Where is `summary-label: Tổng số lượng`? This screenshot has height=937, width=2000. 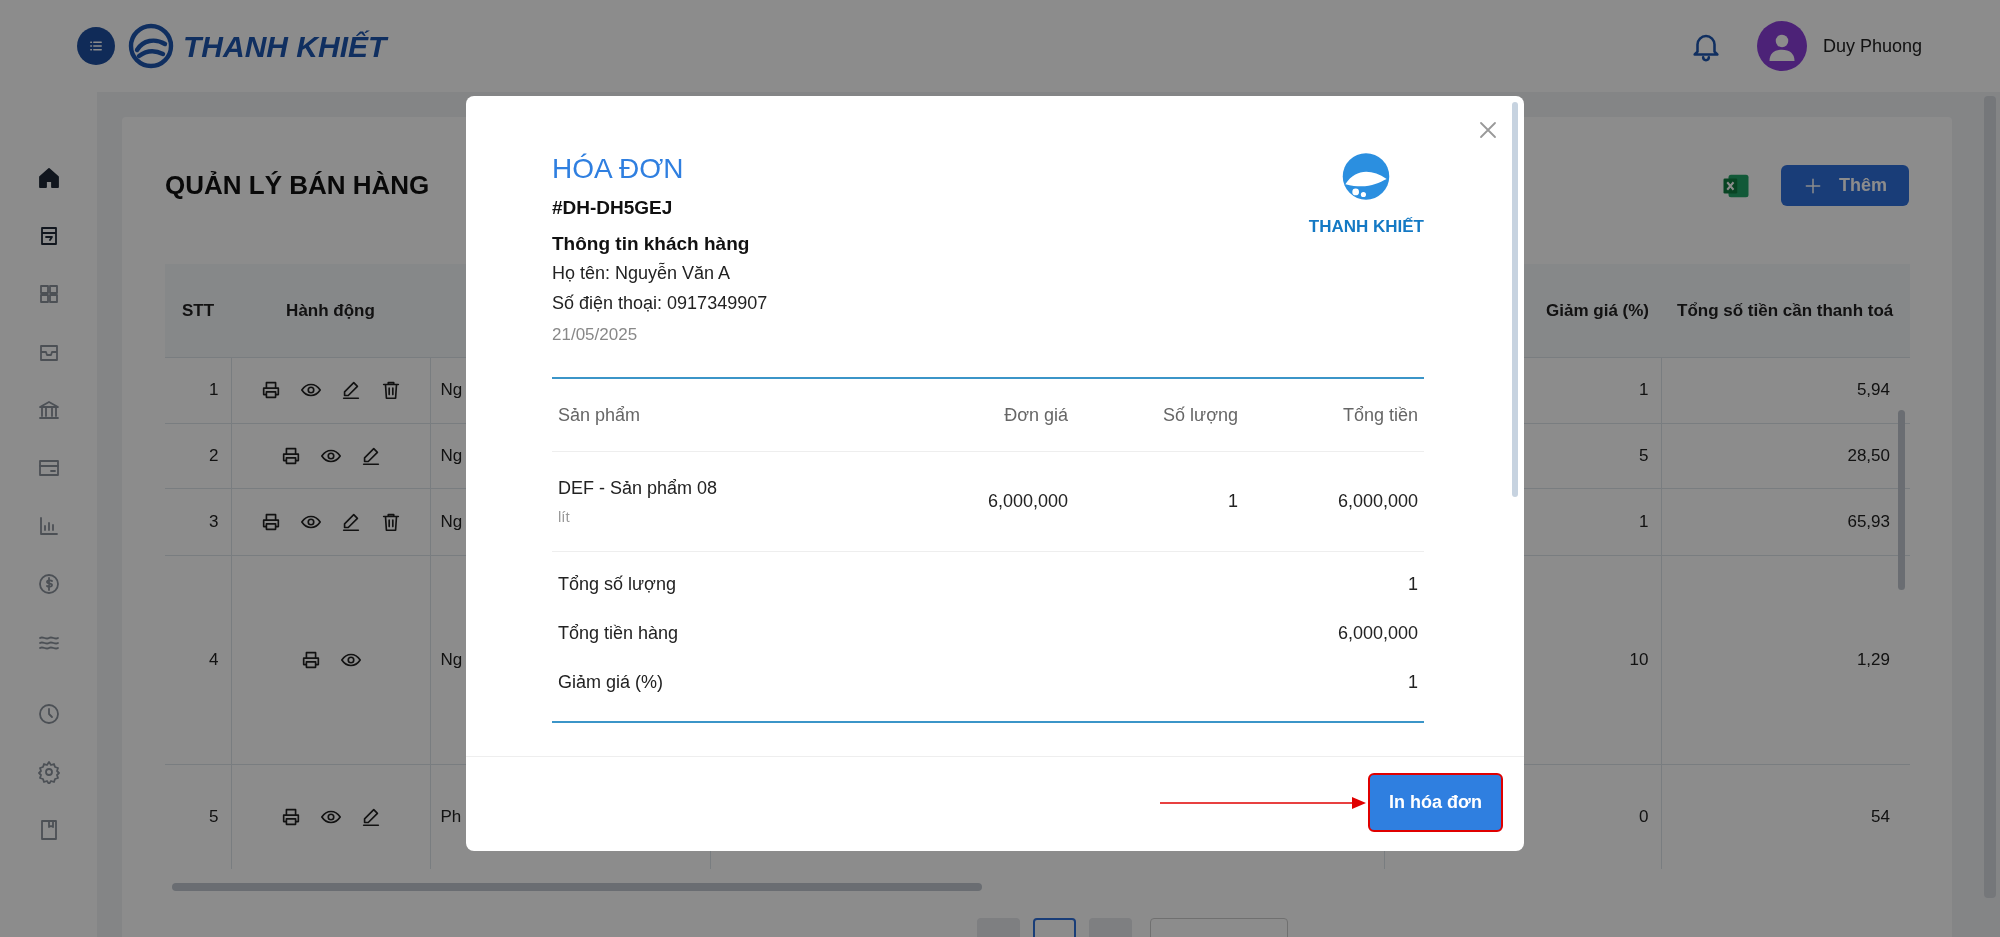 summary-label: Tổng số lượng is located at coordinates (617, 584).